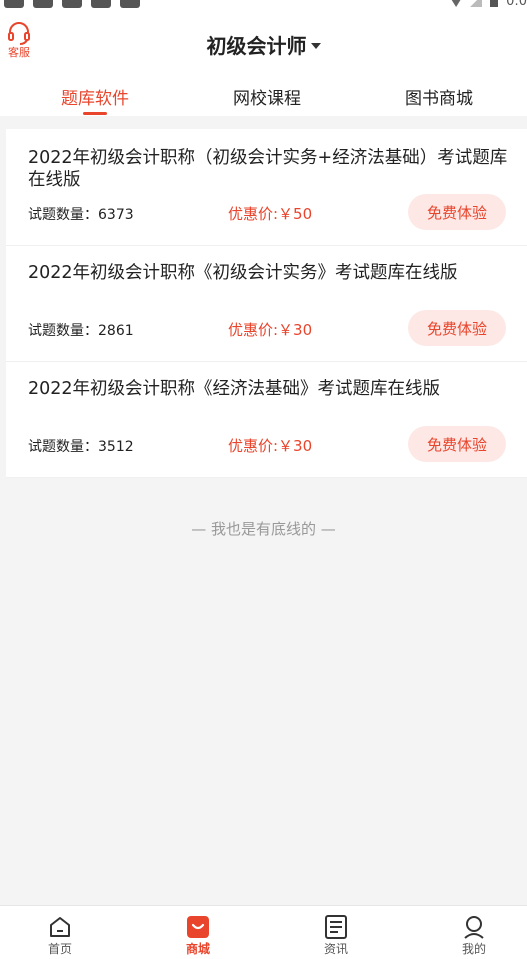 This screenshot has width=527, height=959. I want to click on signal-icon, so click(476, 3).